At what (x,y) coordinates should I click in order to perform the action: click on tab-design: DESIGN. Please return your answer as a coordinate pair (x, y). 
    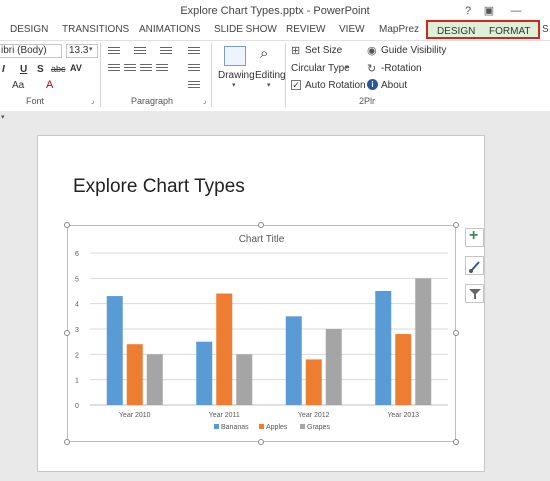
    Looking at the image, I should click on (29, 29).